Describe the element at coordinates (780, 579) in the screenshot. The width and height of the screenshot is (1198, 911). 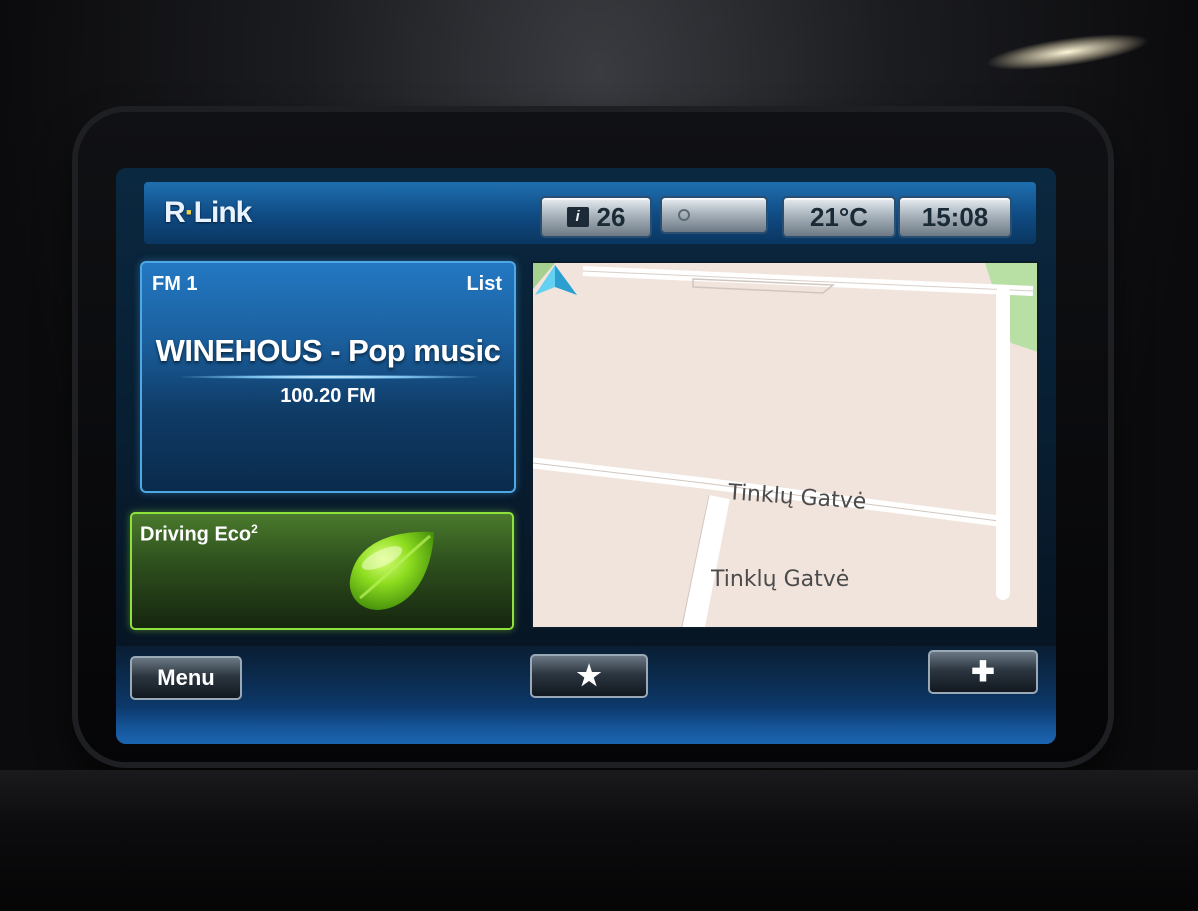
I see `street-label: Tinklų Gatvė` at that location.